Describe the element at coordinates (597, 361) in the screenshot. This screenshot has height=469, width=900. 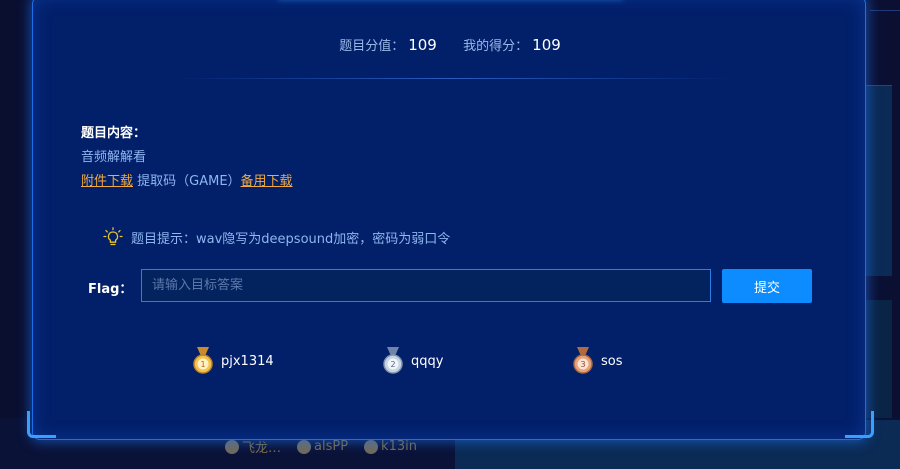
I see `solver-third: 3 sos` at that location.